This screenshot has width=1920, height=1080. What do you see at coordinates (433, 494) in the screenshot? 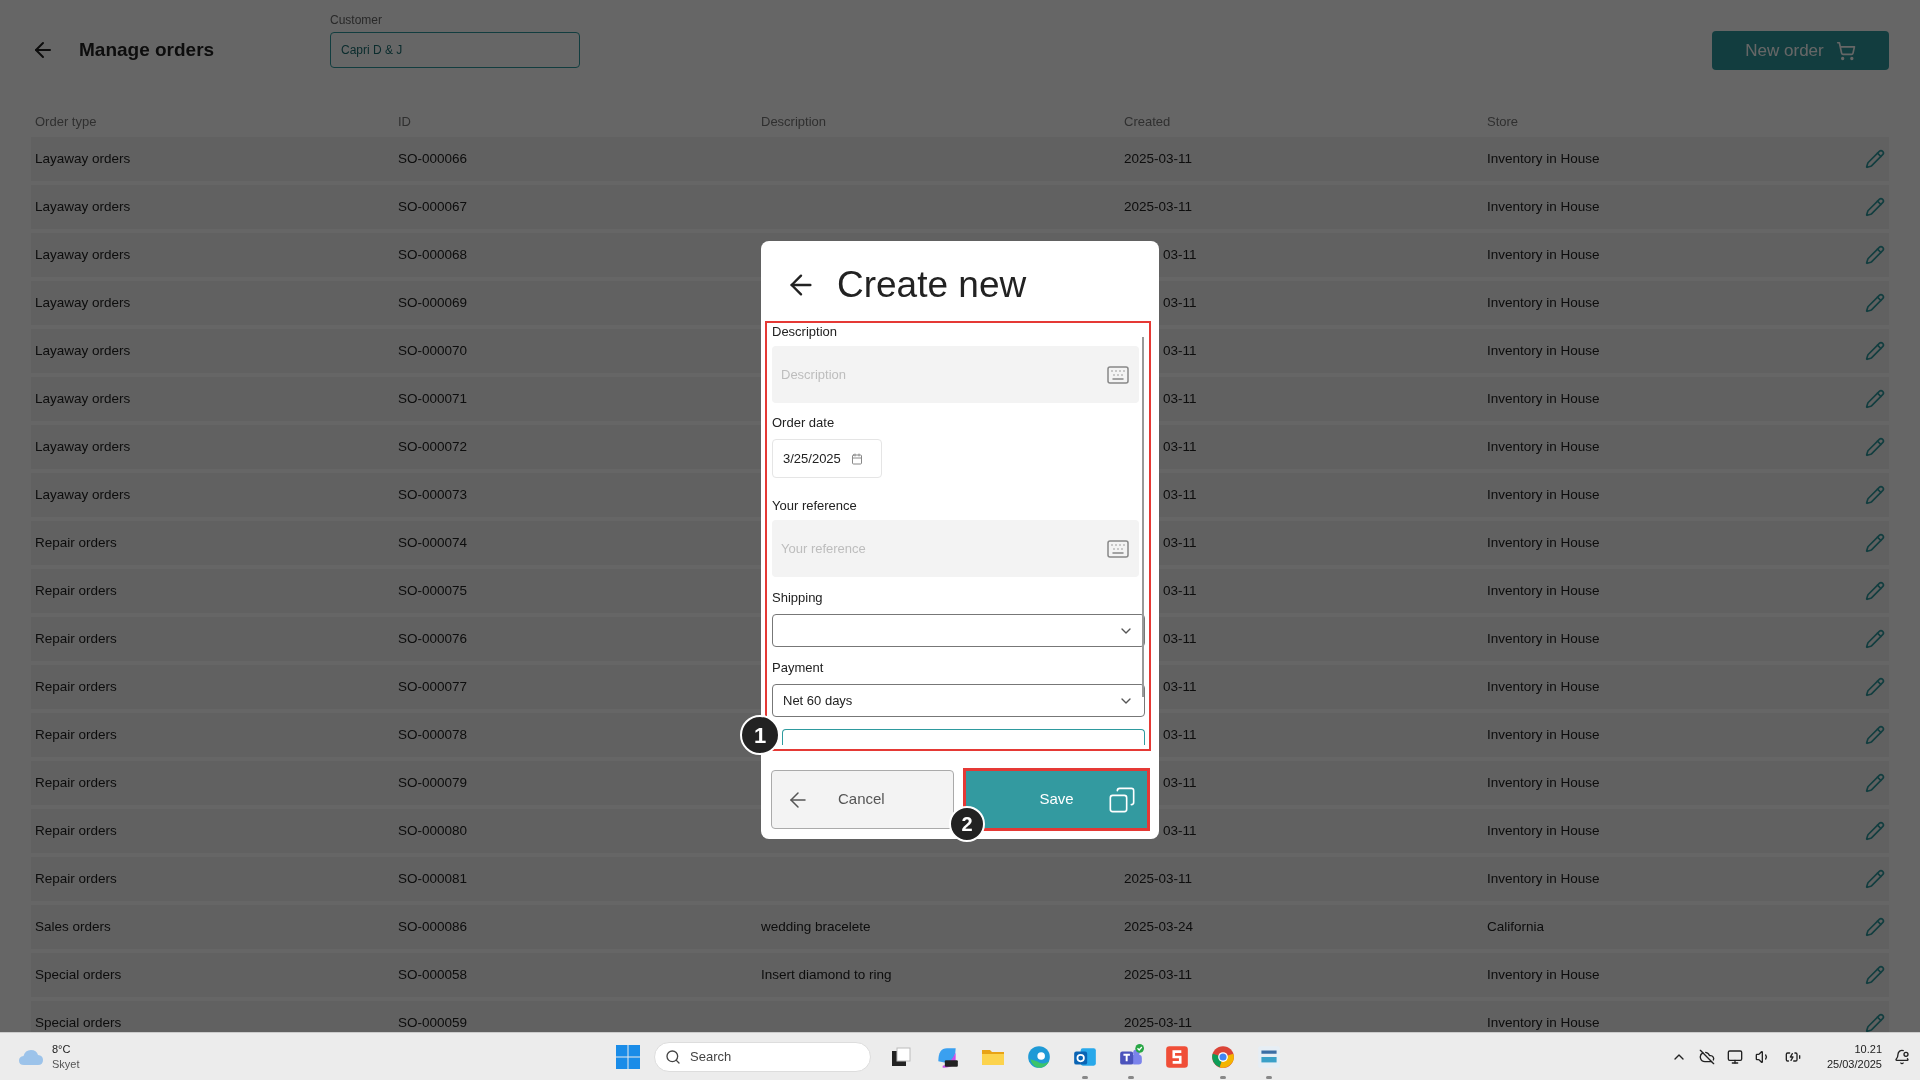
I see `table-cell-text: SO-000073` at bounding box center [433, 494].